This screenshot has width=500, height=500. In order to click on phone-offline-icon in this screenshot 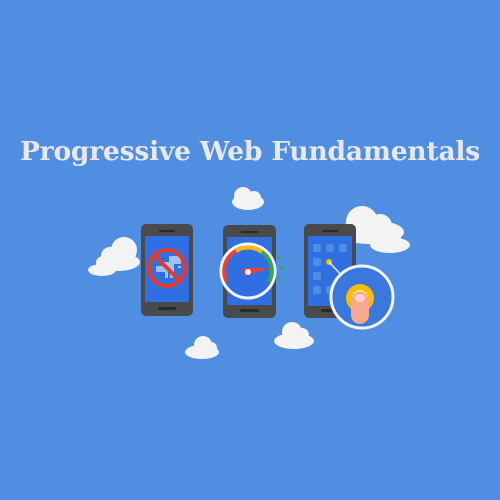, I will do `click(167, 270)`.